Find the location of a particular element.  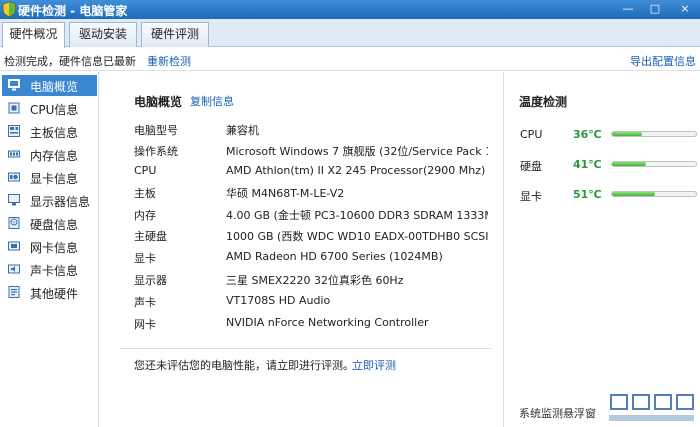

sidebar-item-network: 网卡信息 is located at coordinates (49, 246).